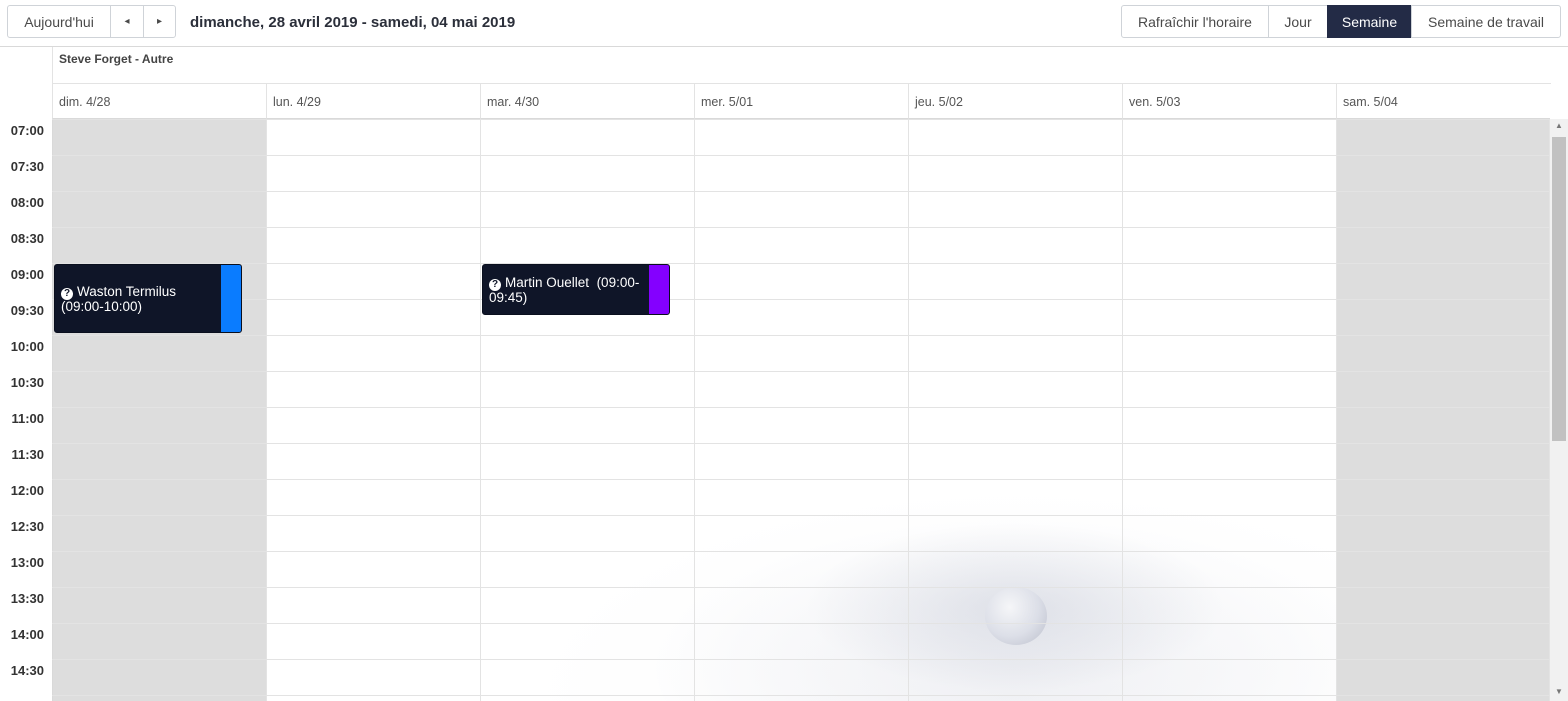 Image resolution: width=1568 pixels, height=701 pixels. What do you see at coordinates (1369, 21) in the screenshot?
I see `week-view-button: Semaine` at bounding box center [1369, 21].